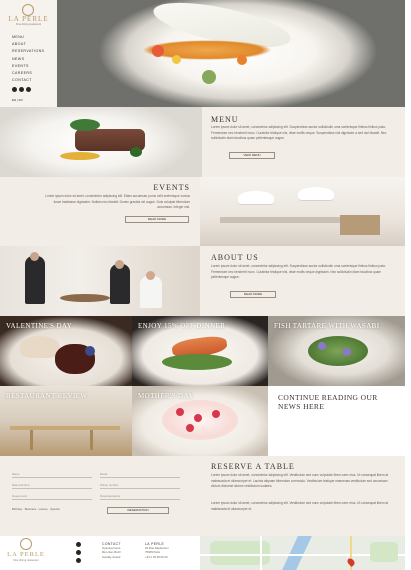 This screenshot has width=411, height=570. Describe the element at coordinates (78, 560) in the screenshot. I see `footer-tripadvisor-icon` at that location.